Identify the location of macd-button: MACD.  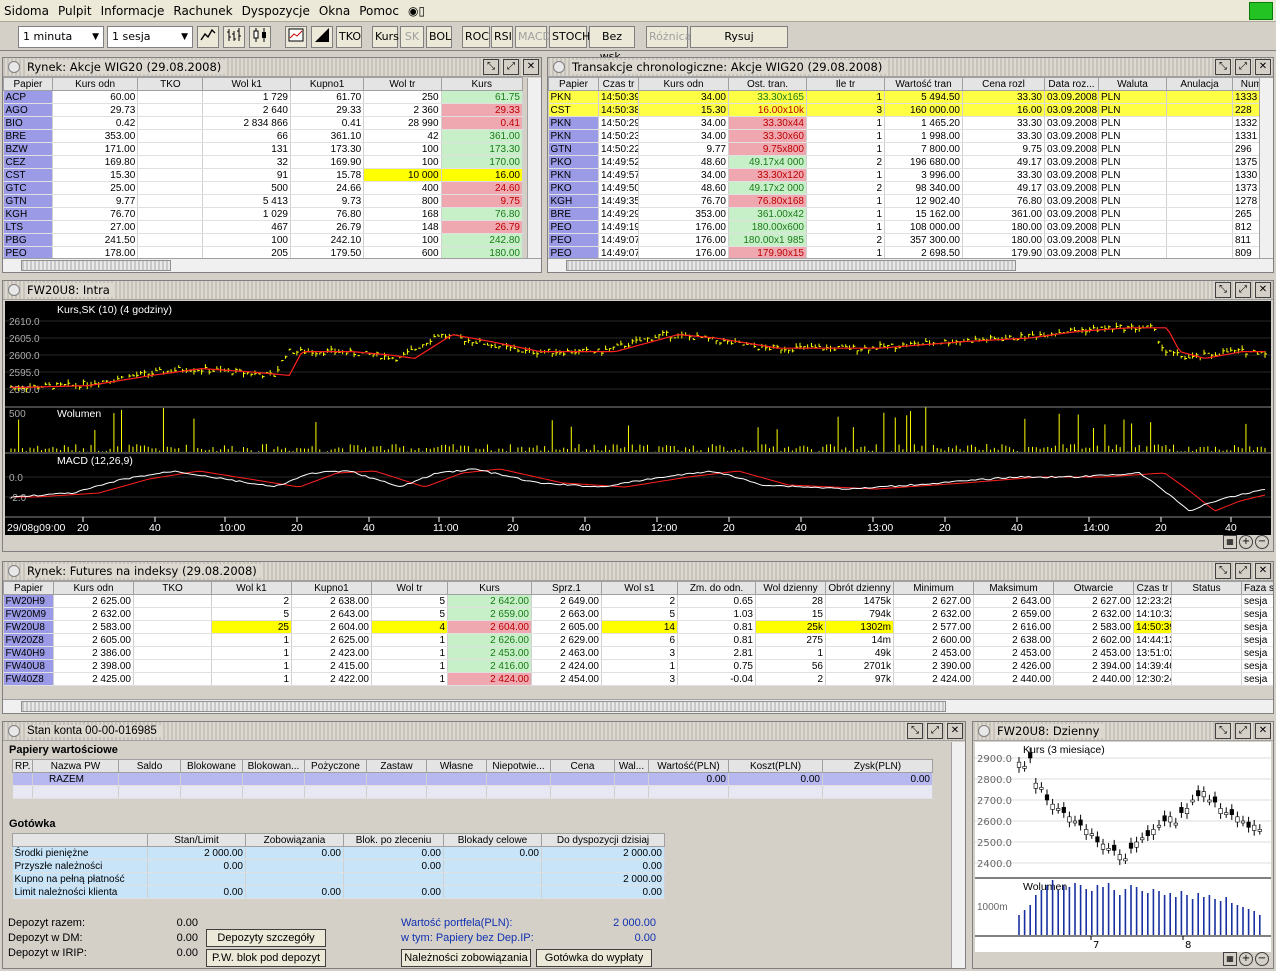
(533, 37).